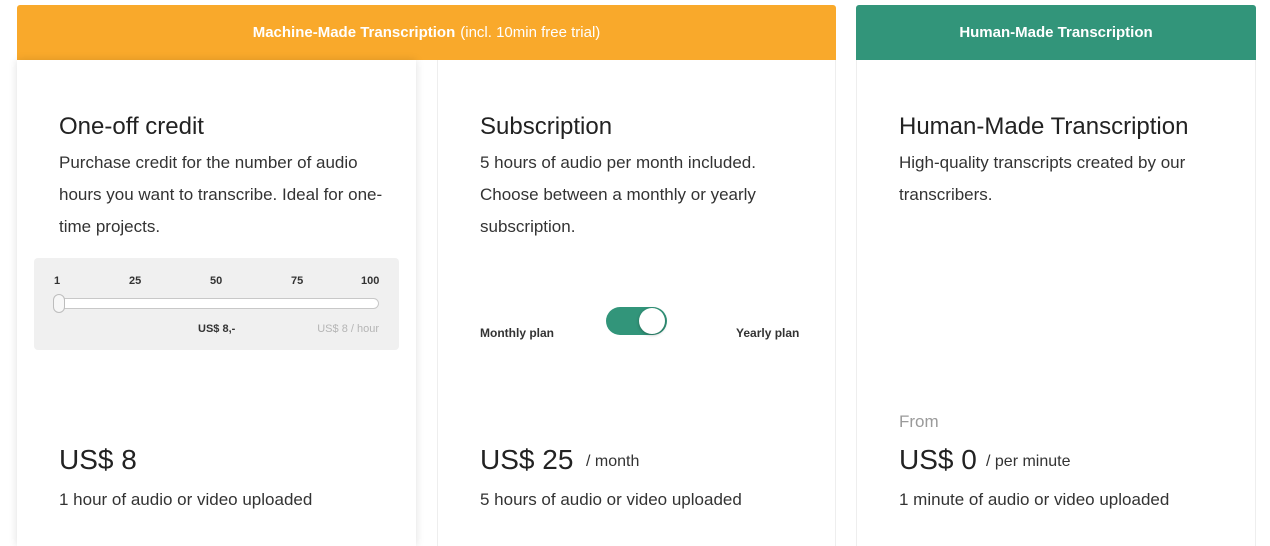  What do you see at coordinates (530, 32) in the screenshot?
I see `free-trial-note: (incl. 10min free trial)` at bounding box center [530, 32].